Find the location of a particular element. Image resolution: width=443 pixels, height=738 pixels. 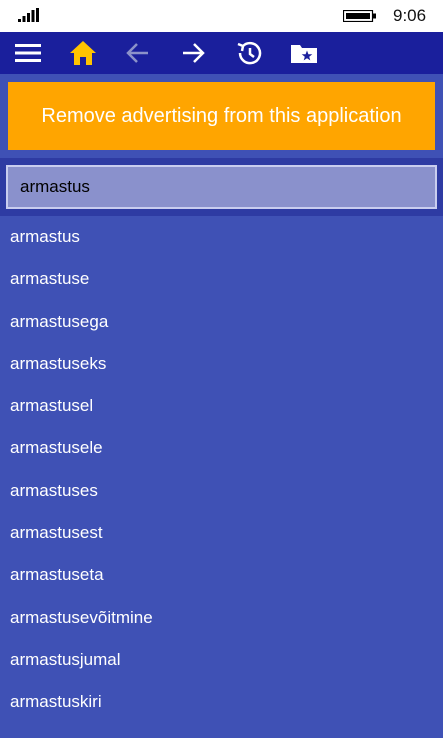

arrow-left-icon is located at coordinates (137, 53).